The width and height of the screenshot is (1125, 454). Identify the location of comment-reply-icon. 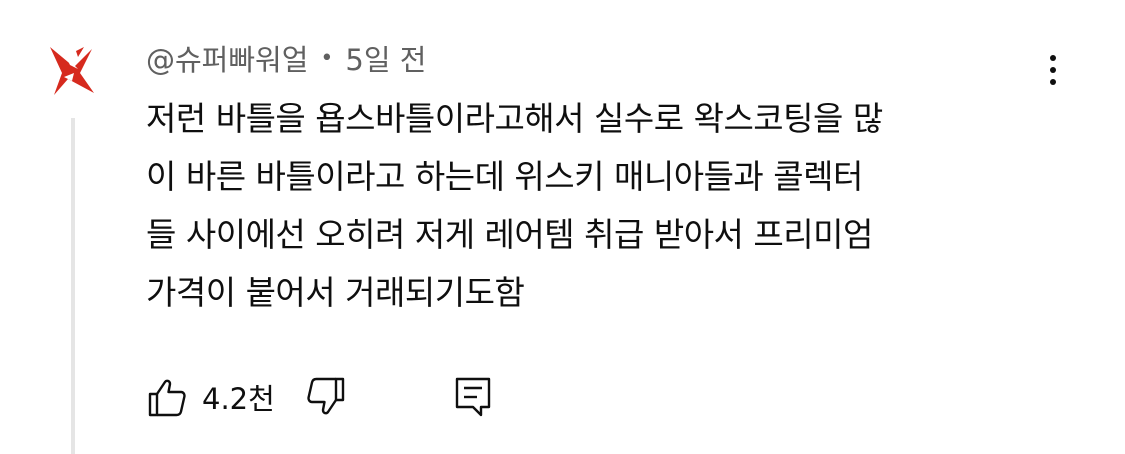
(473, 397).